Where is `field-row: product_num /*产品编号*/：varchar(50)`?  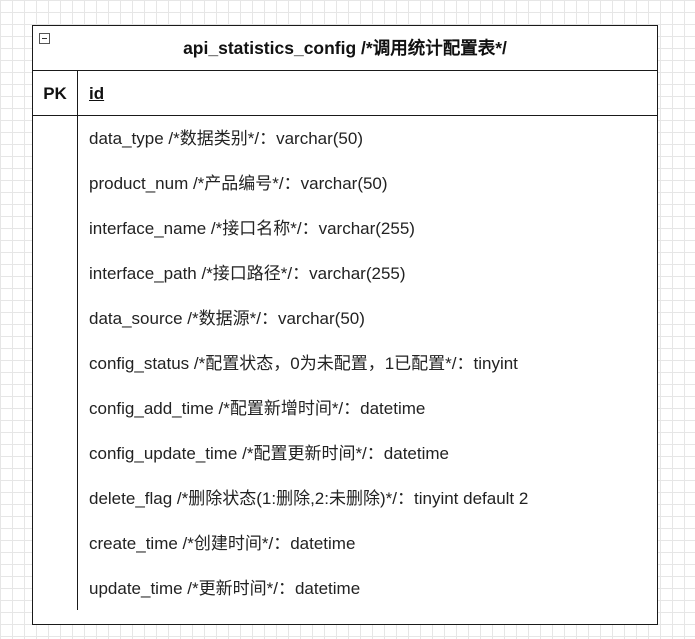
field-row: product_num /*产品编号*/：varchar(50) is located at coordinates (238, 183).